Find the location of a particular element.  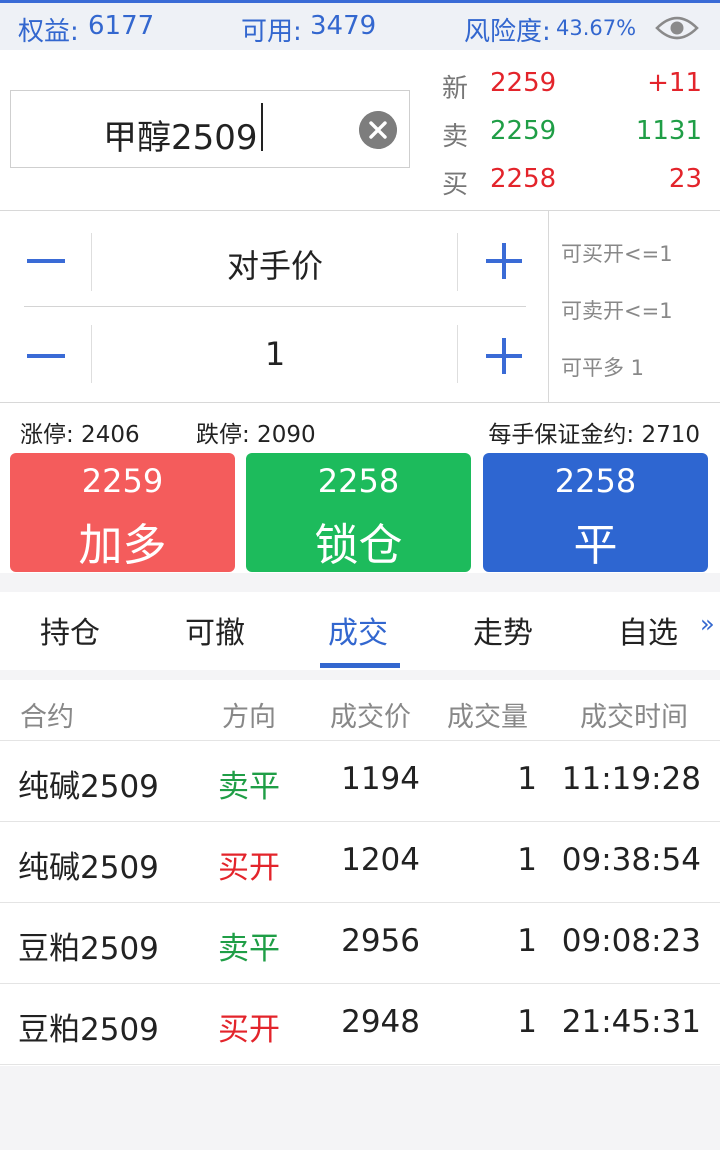

header-direction: 方向 is located at coordinates (249, 717).